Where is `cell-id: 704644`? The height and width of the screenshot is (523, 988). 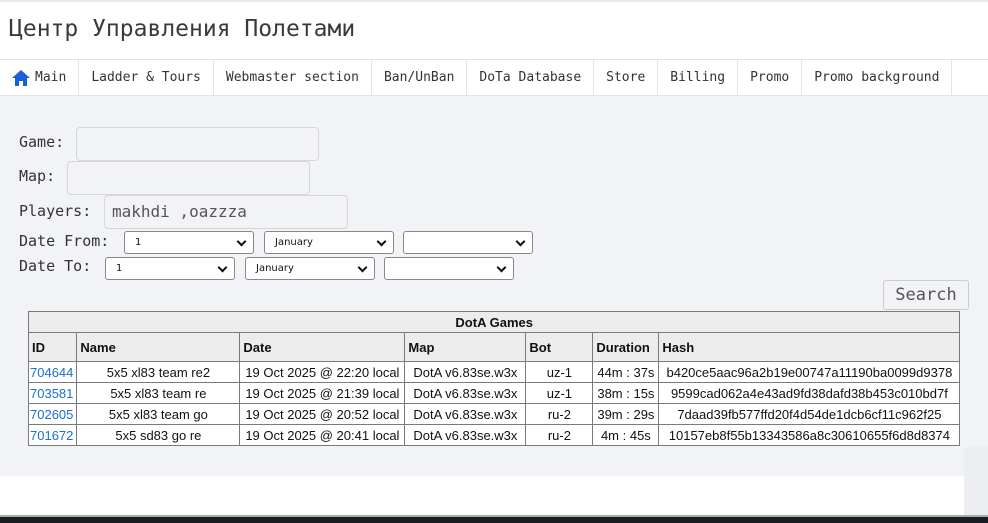
cell-id: 704644 is located at coordinates (52, 372).